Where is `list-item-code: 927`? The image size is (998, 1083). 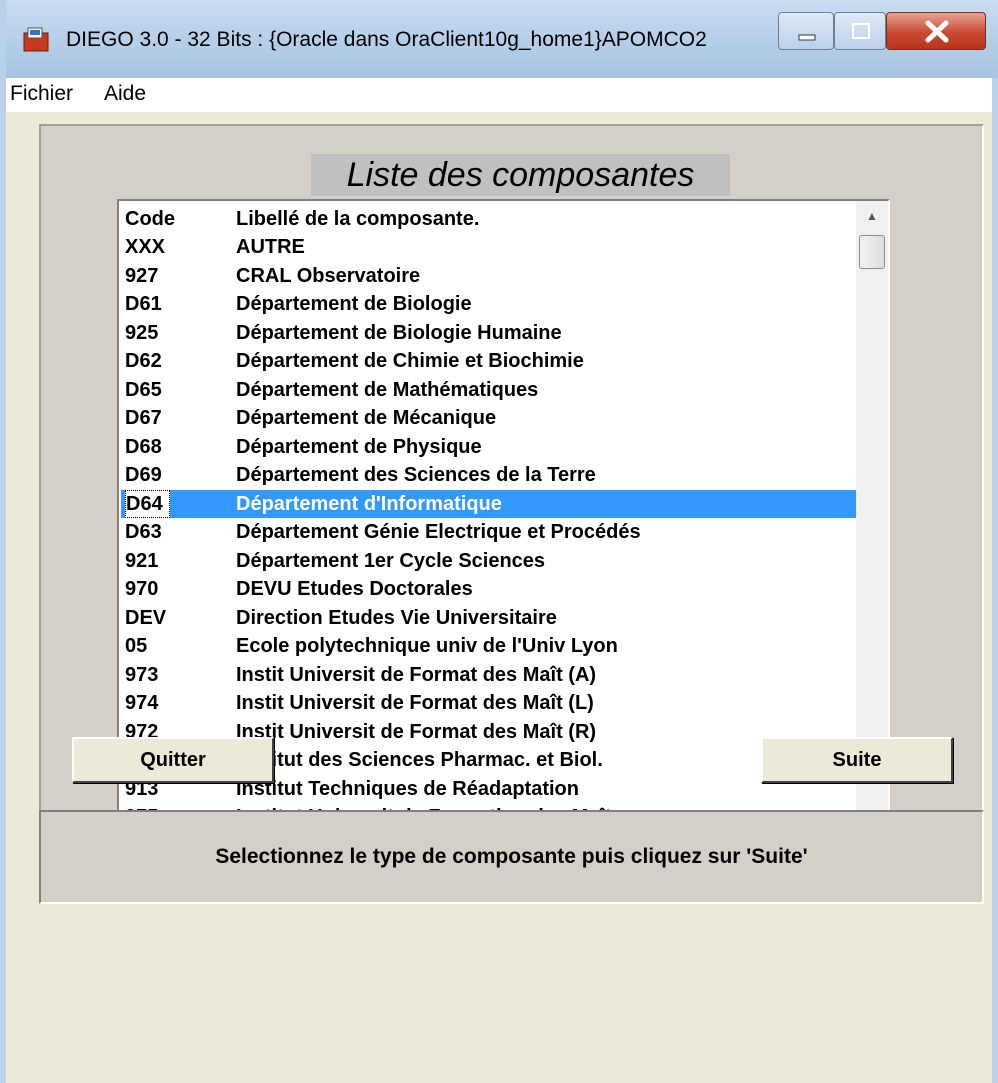
list-item-code: 927 is located at coordinates (142, 275).